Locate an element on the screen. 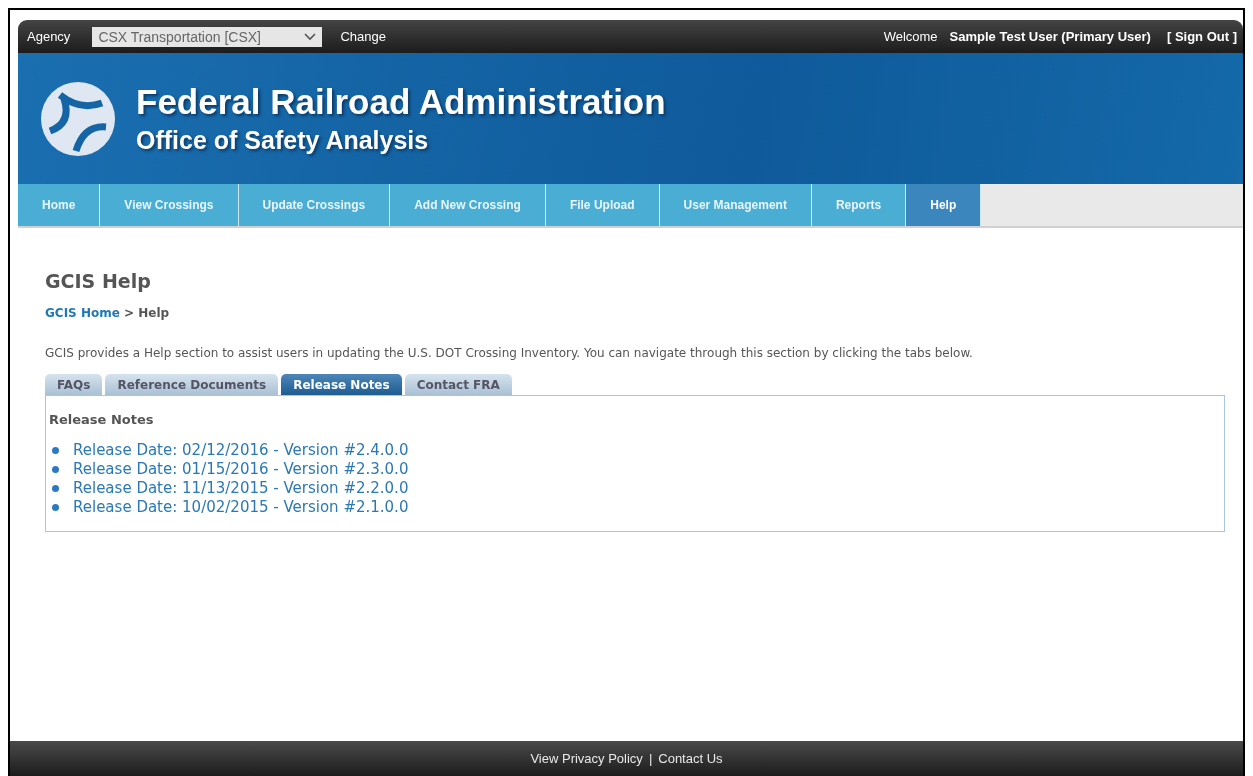 The image size is (1253, 776). sign-out-link: [ Sign Out ] is located at coordinates (1201, 36).